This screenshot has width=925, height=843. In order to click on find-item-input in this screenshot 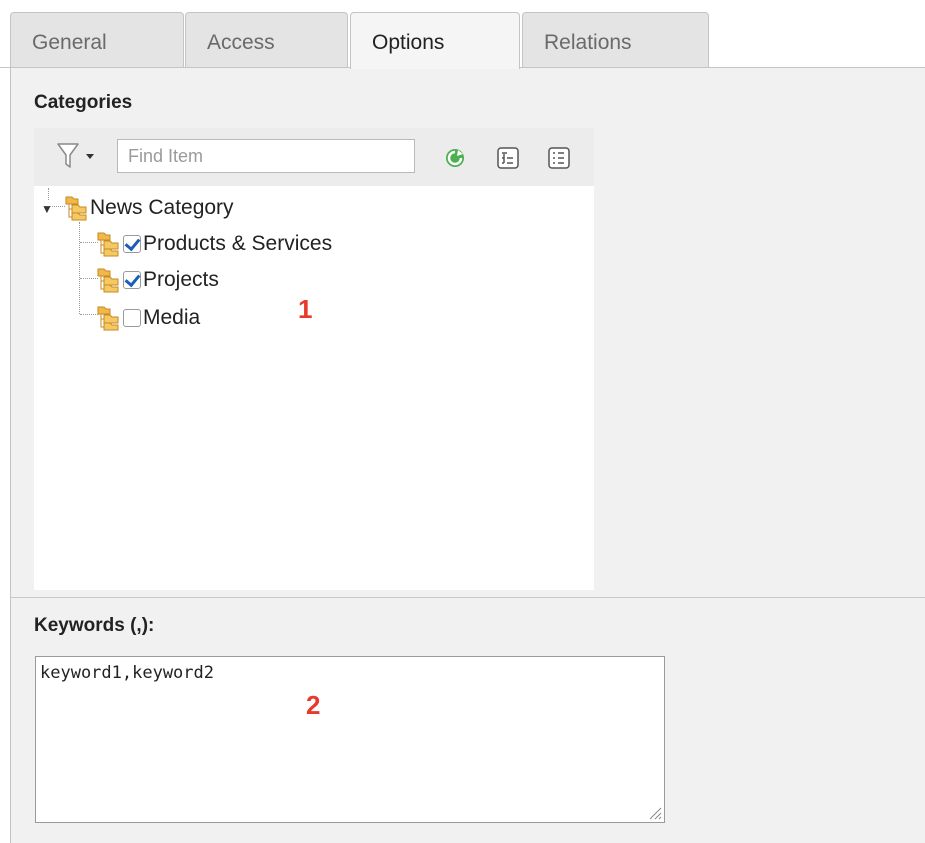, I will do `click(266, 156)`.